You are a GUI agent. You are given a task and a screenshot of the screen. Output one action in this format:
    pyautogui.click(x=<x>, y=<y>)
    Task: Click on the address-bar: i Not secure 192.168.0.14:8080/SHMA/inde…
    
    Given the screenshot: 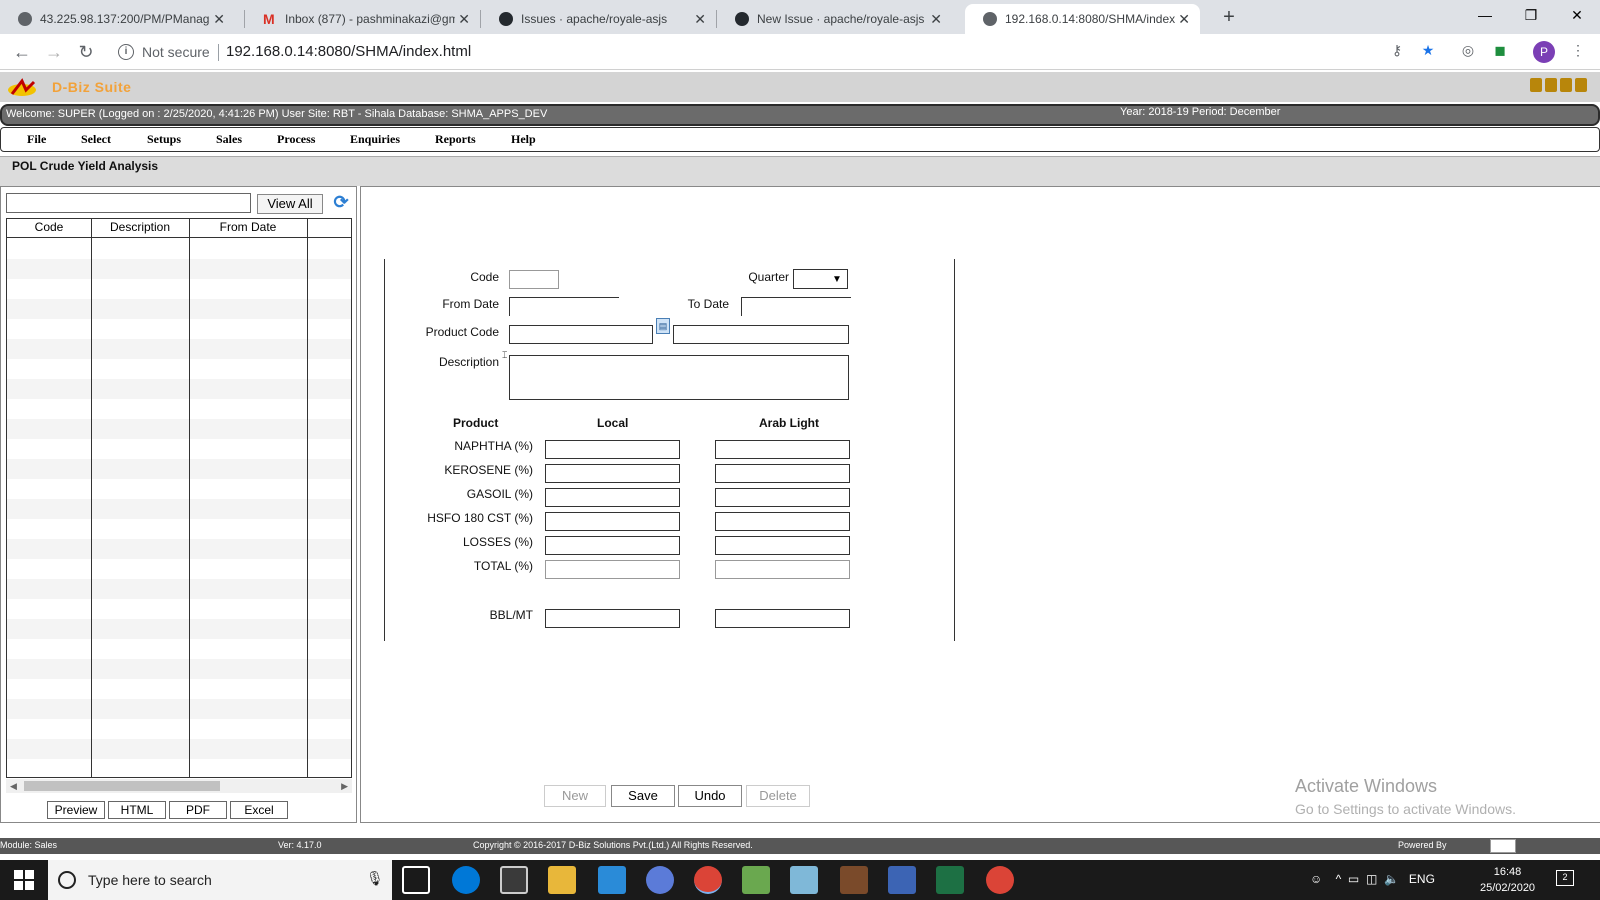 What is the action you would take?
    pyautogui.click(x=769, y=52)
    